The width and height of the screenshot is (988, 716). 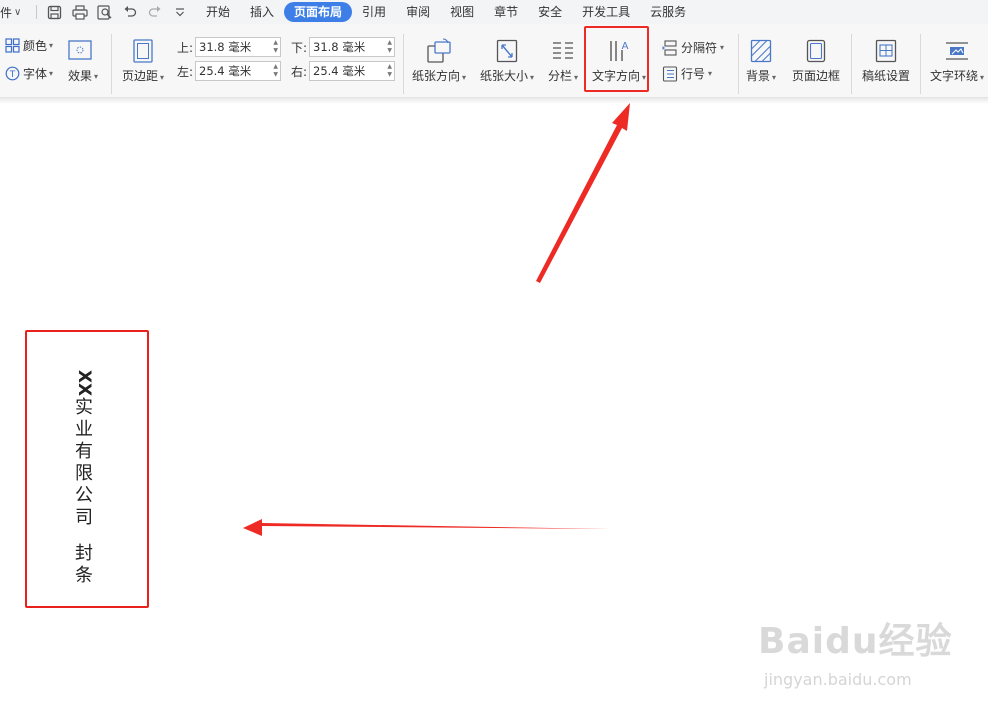 What do you see at coordinates (855, 641) in the screenshot?
I see `watermark-brand: Baidu经验` at bounding box center [855, 641].